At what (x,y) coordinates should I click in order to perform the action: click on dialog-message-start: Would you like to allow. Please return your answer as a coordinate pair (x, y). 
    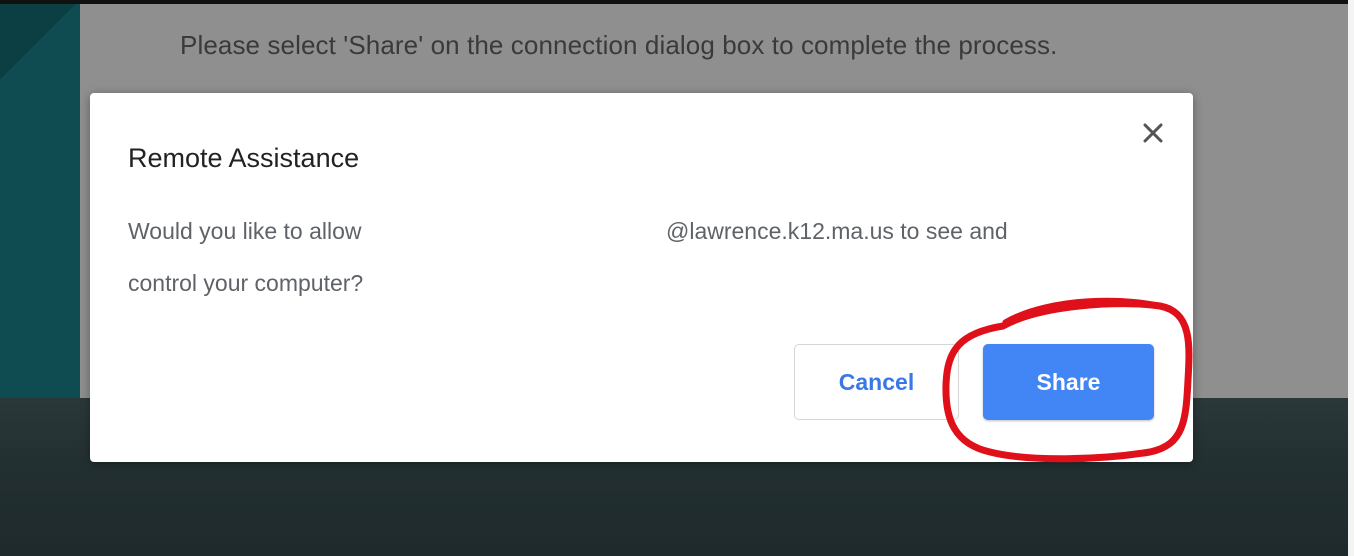
    Looking at the image, I should click on (245, 231).